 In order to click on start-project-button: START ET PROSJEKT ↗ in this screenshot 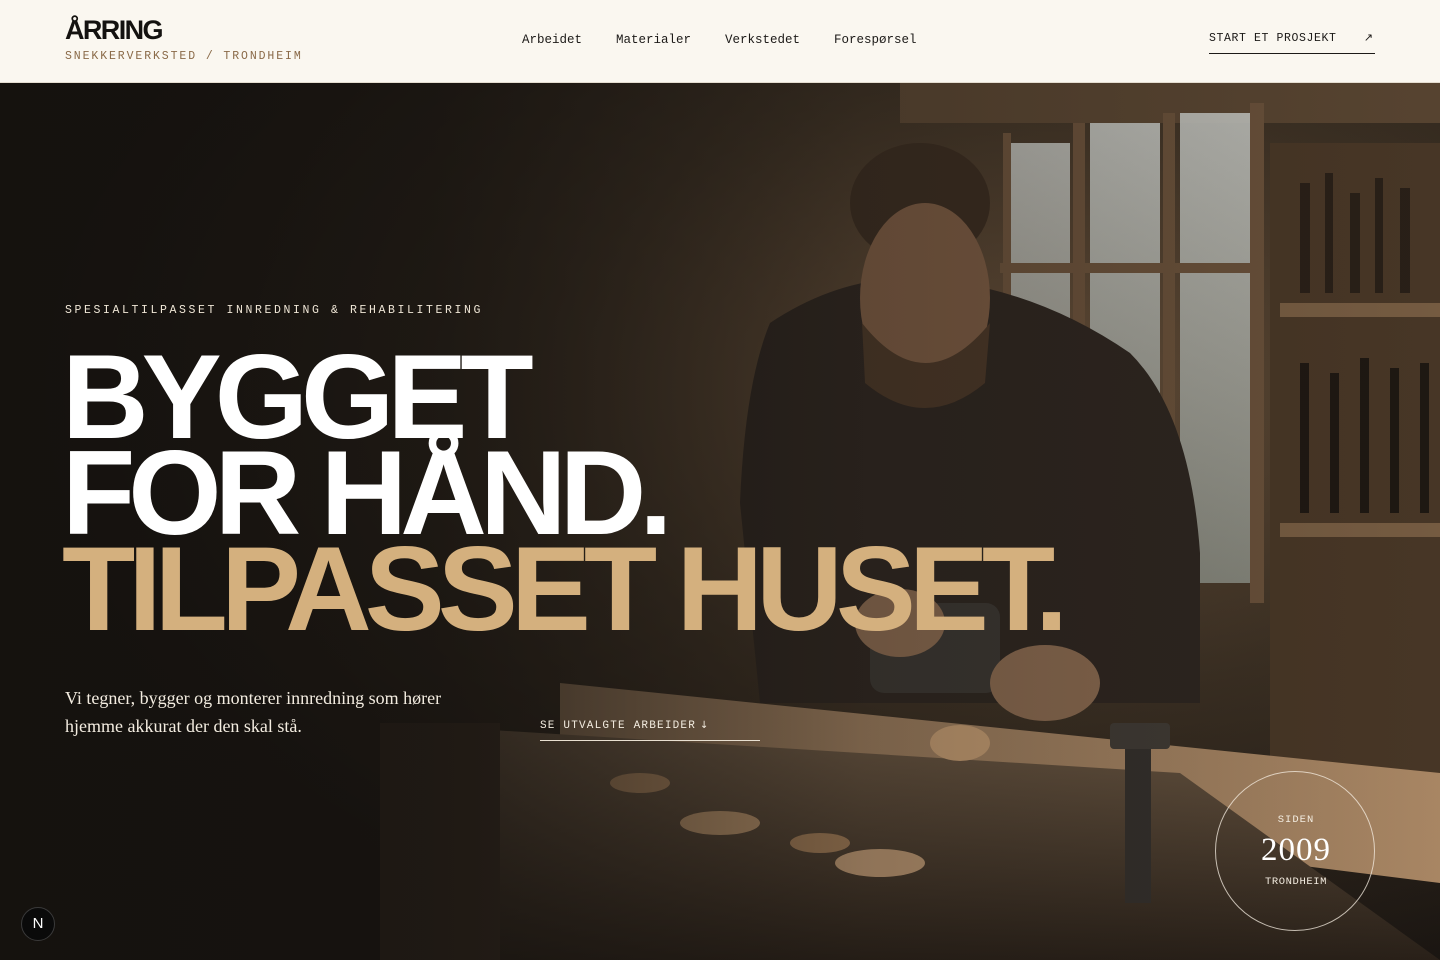, I will do `click(1292, 42)`.